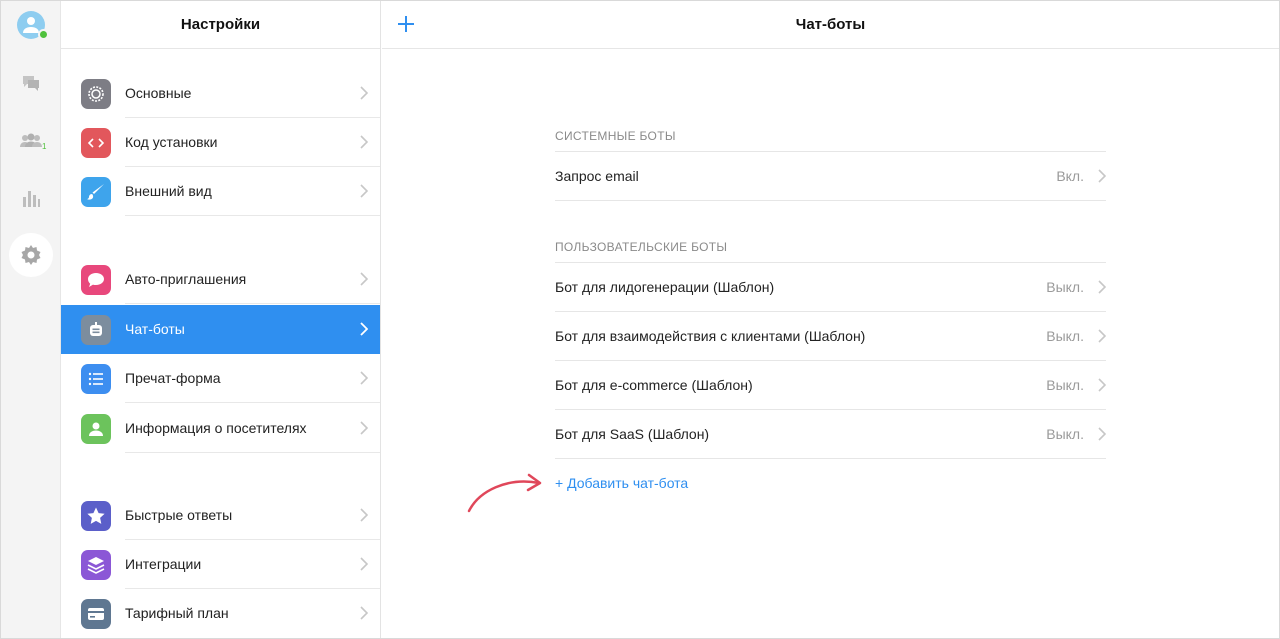 The image size is (1280, 639). I want to click on chat-icon, so click(31, 83).